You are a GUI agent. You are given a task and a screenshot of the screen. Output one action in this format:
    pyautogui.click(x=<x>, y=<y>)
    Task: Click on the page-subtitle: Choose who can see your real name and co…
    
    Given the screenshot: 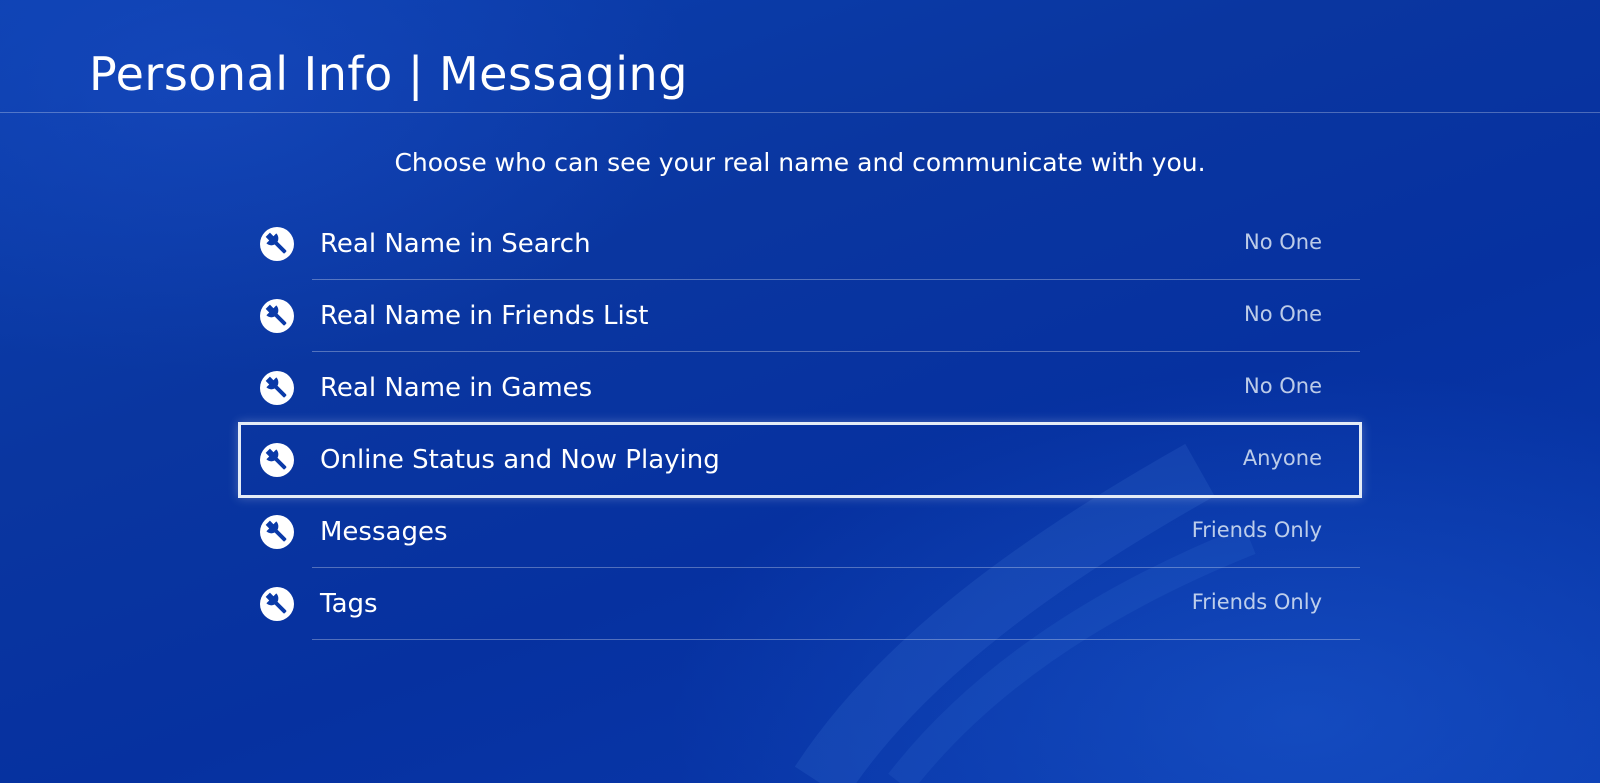 What is the action you would take?
    pyautogui.click(x=800, y=162)
    